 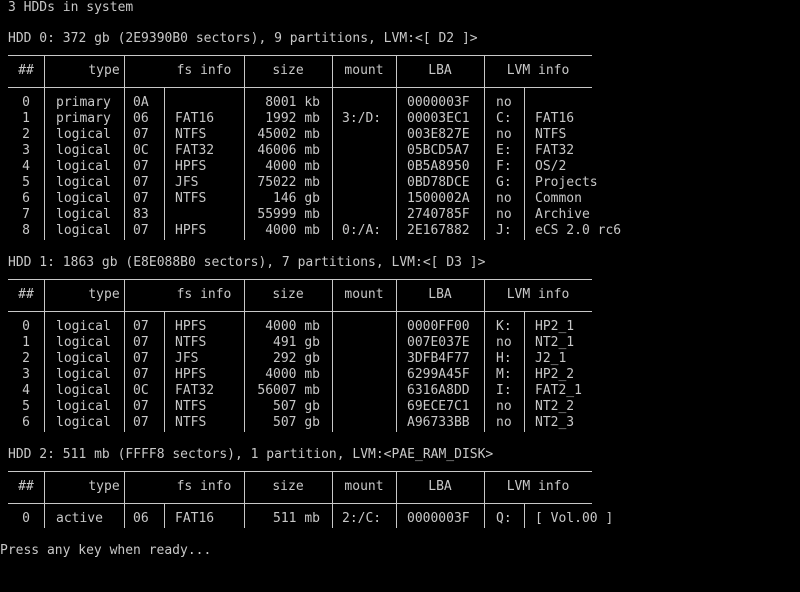 I want to click on partition-drive-cell: F:, so click(x=504, y=166).